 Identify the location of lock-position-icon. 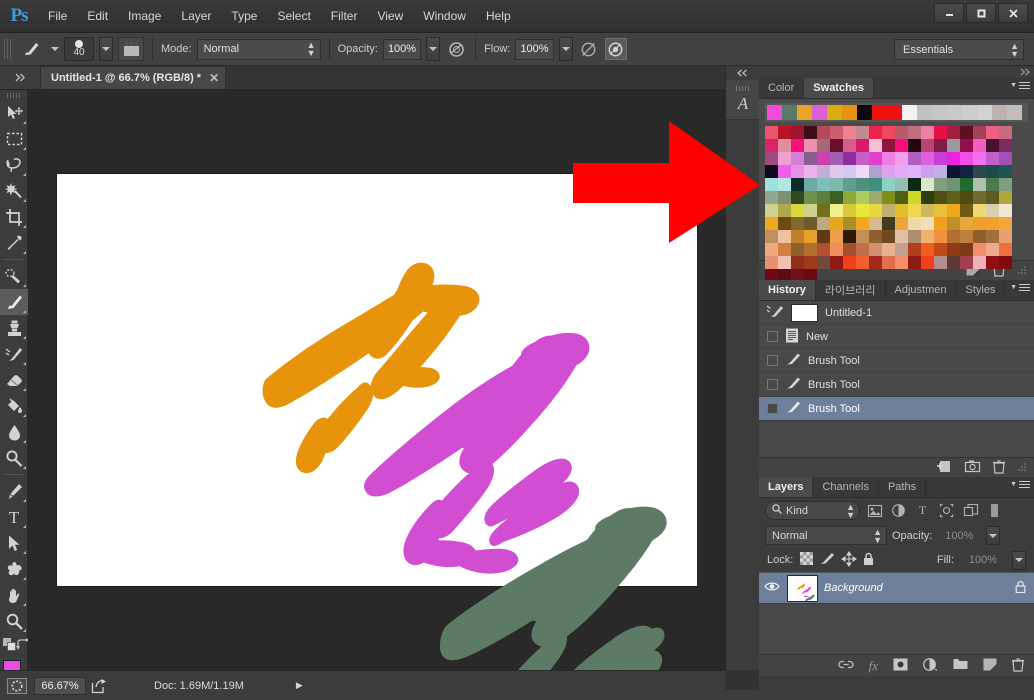
(849, 559).